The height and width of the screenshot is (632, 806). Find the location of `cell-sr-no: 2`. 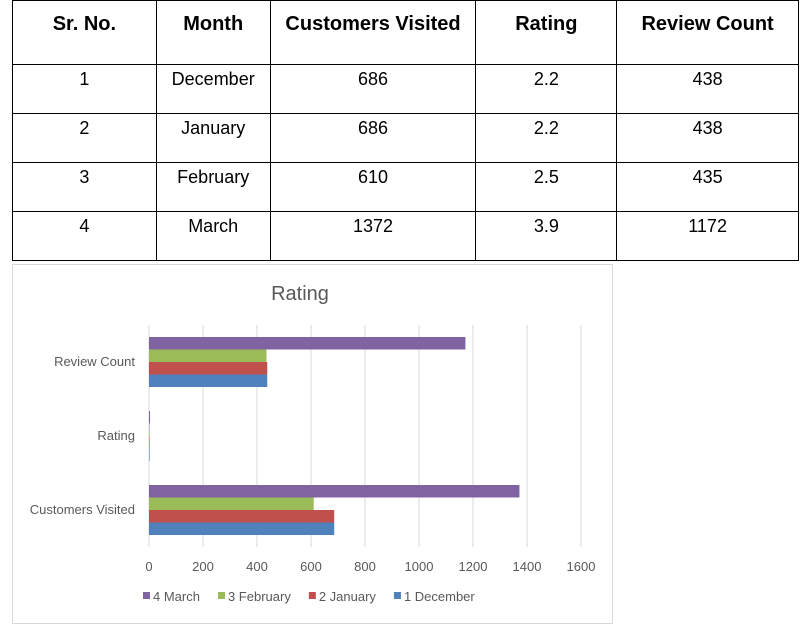

cell-sr-no: 2 is located at coordinates (84, 138).